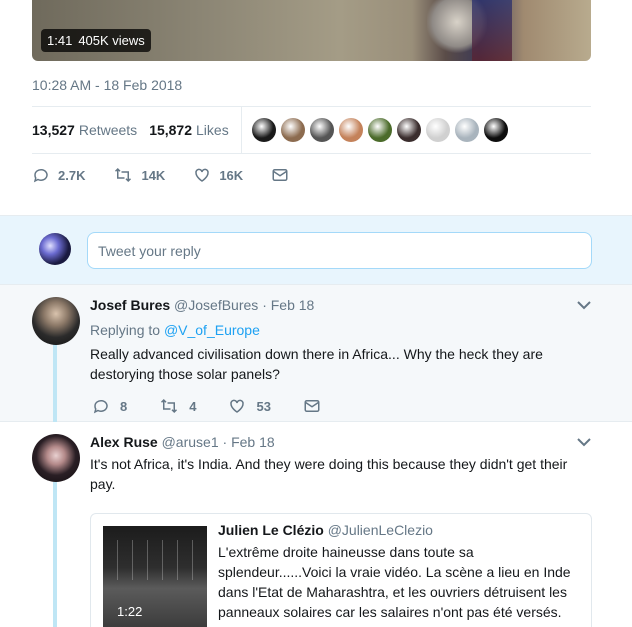  I want to click on tweet-timestamp: 10:28 AM - 18 Feb 2018, so click(107, 85).